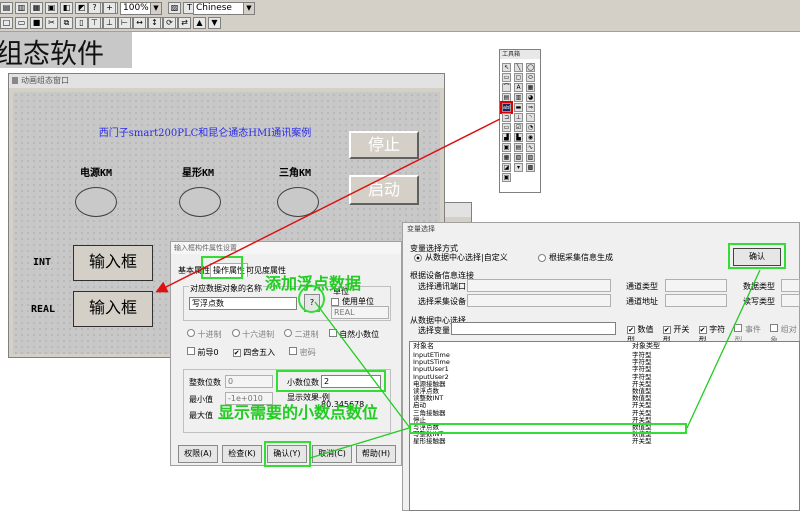  What do you see at coordinates (359, 443) in the screenshot?
I see `green-line-confirm` at bounding box center [359, 443].